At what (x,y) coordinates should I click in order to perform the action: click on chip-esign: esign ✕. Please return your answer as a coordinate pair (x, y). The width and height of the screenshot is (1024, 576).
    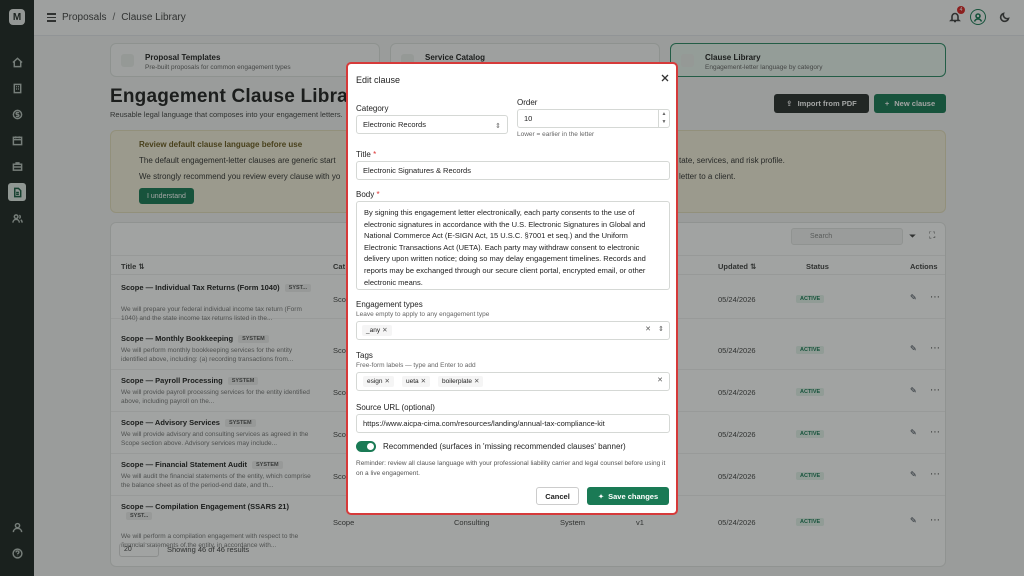
    Looking at the image, I should click on (378, 381).